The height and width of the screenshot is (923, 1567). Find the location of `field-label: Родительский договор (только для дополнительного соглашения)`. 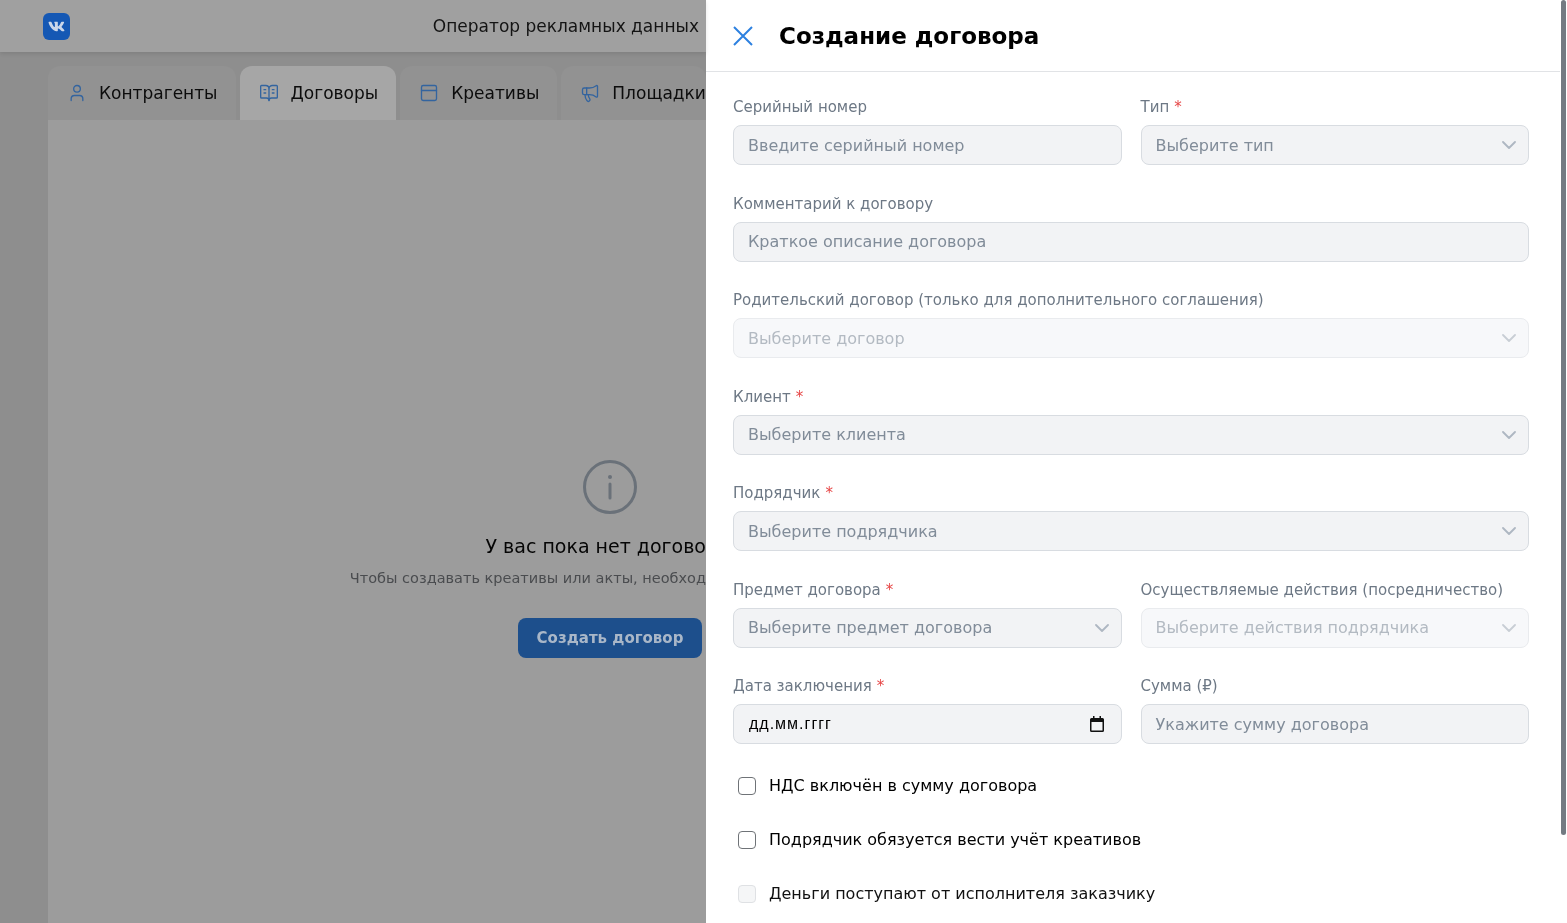

field-label: Родительский договор (только для дополнительного соглашения) is located at coordinates (999, 300).